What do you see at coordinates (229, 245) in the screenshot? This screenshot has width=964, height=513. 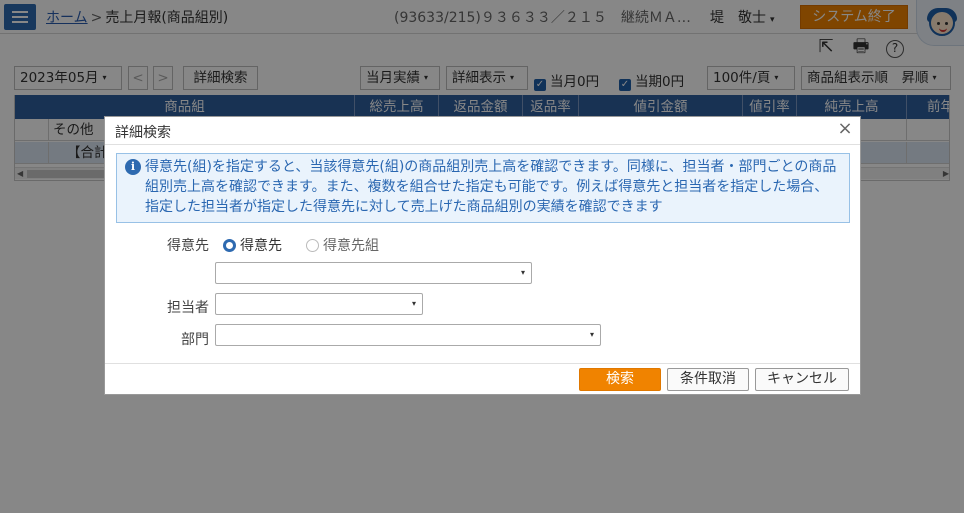 I see `radio-selected-icon` at bounding box center [229, 245].